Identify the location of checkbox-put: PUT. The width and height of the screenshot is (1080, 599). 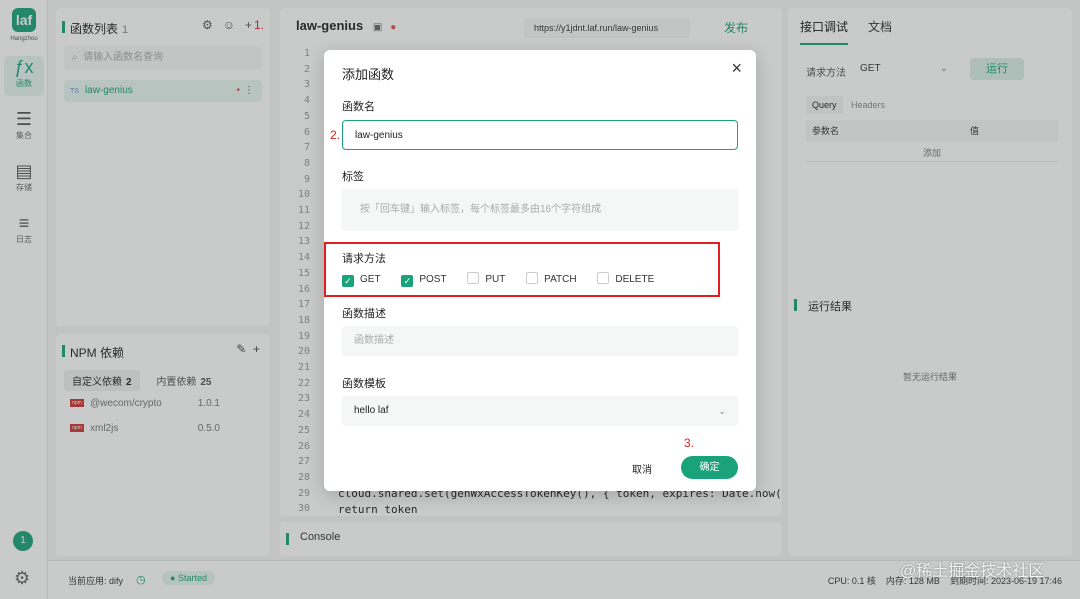
(486, 278).